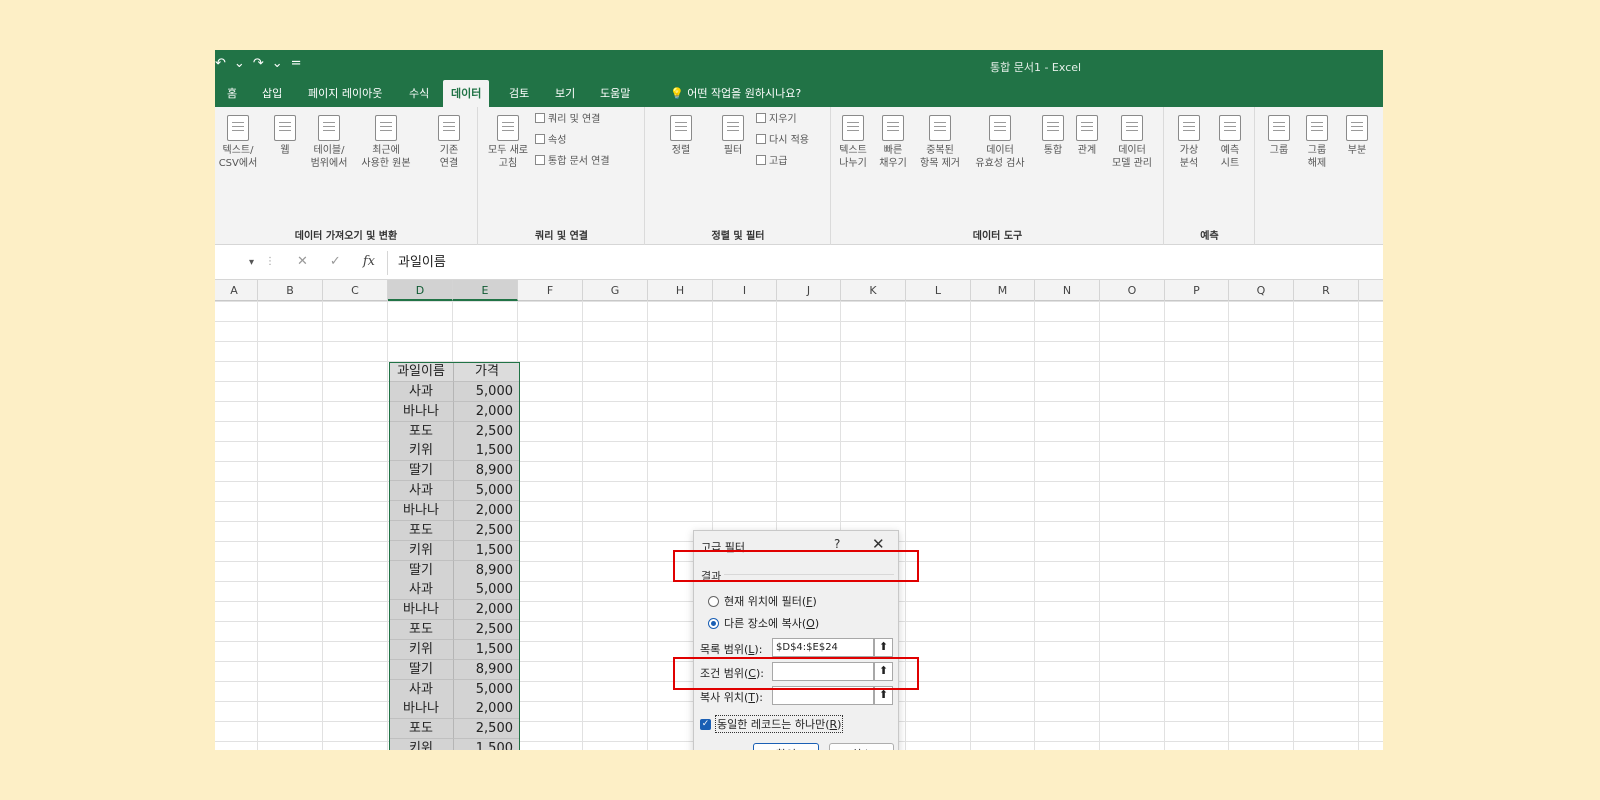  Describe the element at coordinates (615, 93) in the screenshot. I see `tab-help: 도움말` at that location.